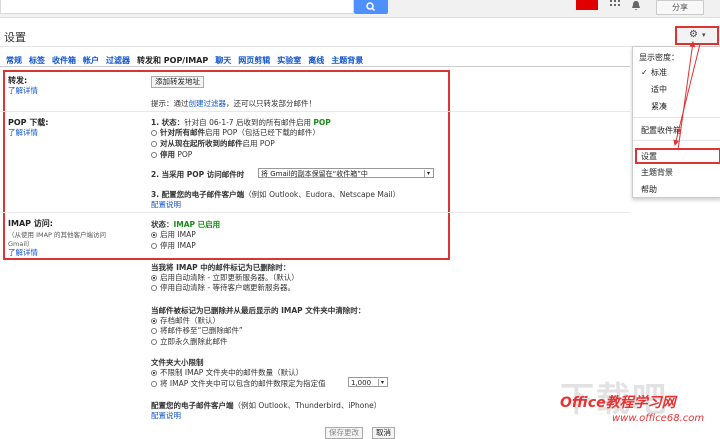 The height and width of the screenshot is (439, 720). I want to click on arrow-to-gear, so click(686, 96).